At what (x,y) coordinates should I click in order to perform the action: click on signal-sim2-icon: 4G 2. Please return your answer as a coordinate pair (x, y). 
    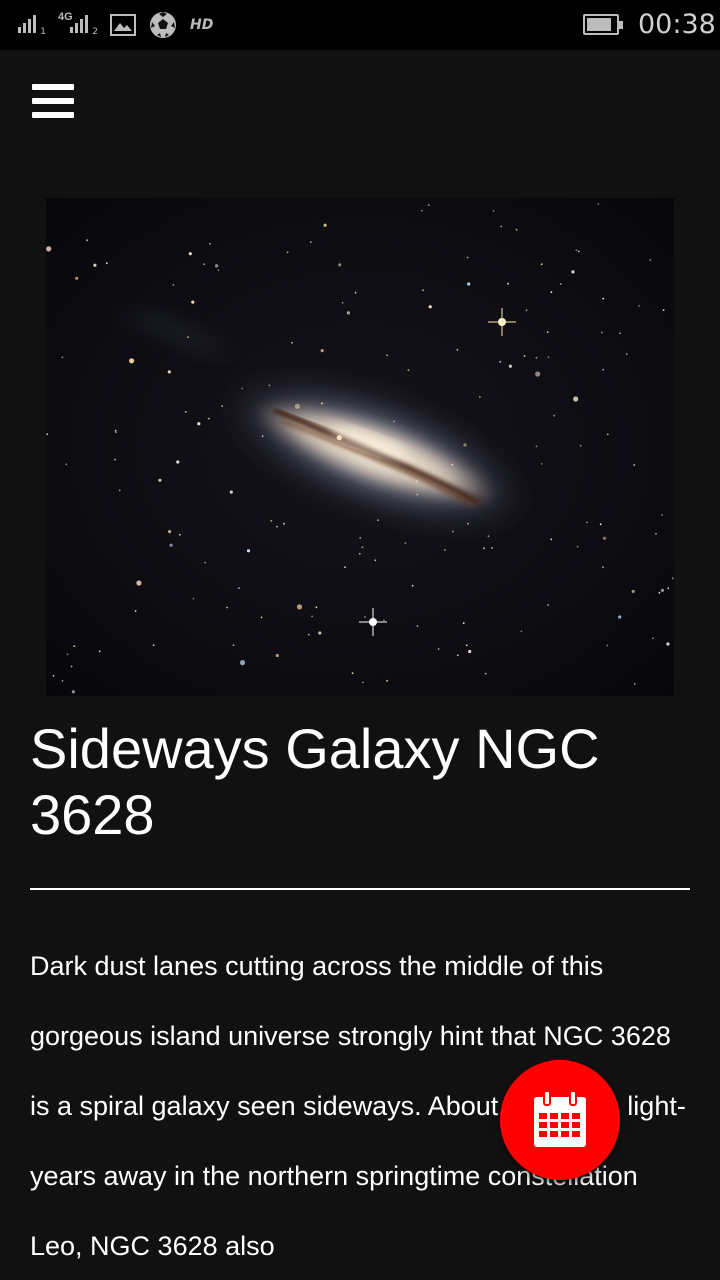
    Looking at the image, I should click on (78, 24).